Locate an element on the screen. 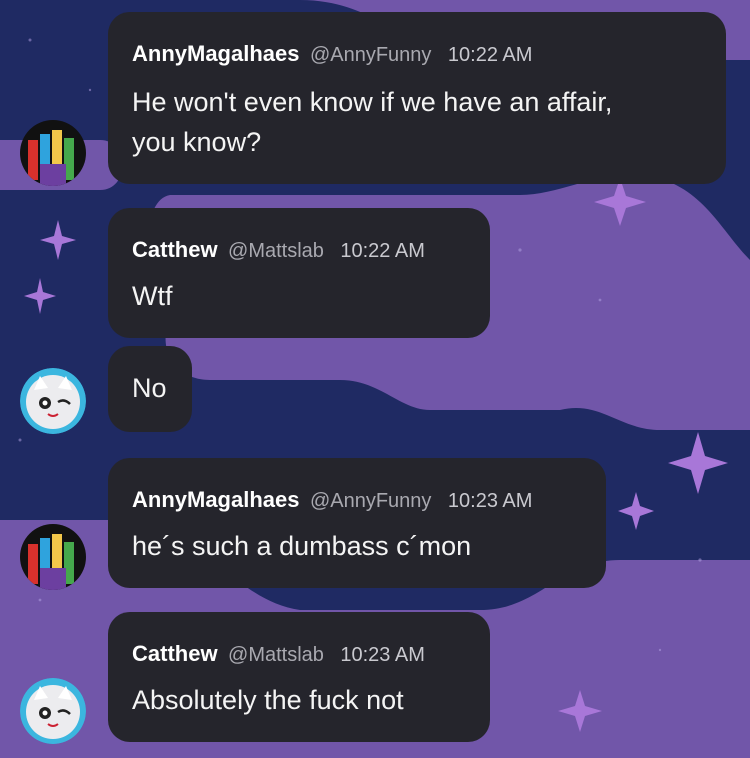  message-bubble: No is located at coordinates (150, 389).